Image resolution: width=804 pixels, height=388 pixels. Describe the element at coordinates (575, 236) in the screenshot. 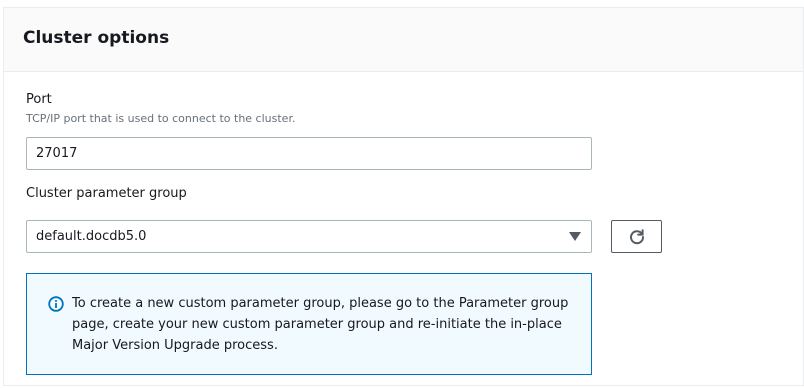

I see `caret-down-icon` at that location.